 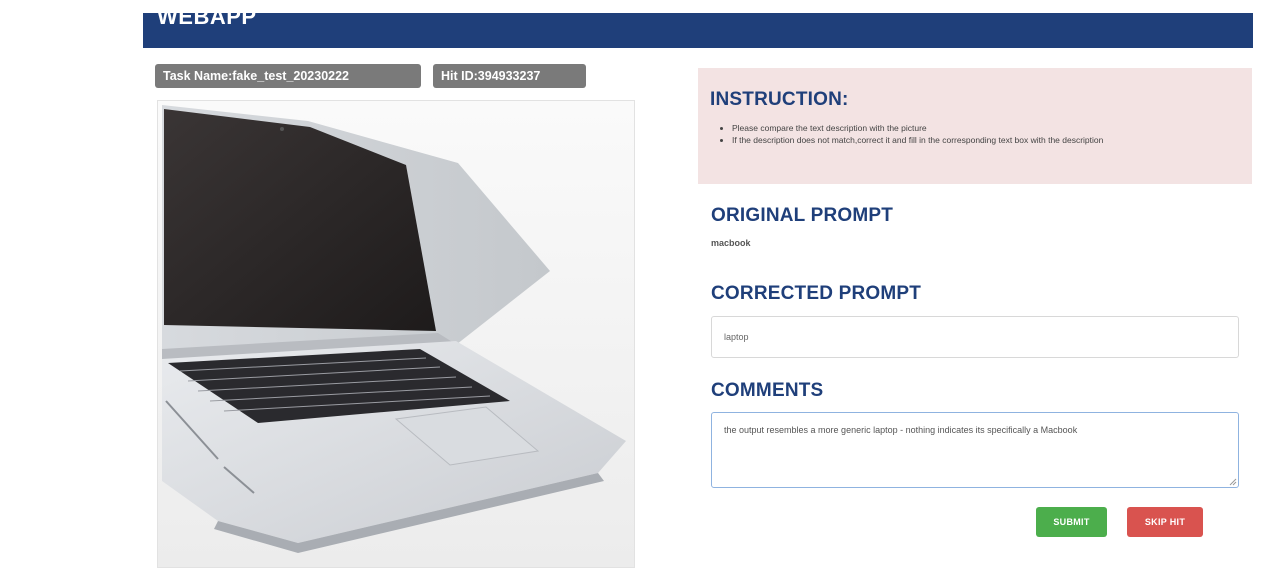 What do you see at coordinates (975, 337) in the screenshot?
I see `corrected-prompt-input` at bounding box center [975, 337].